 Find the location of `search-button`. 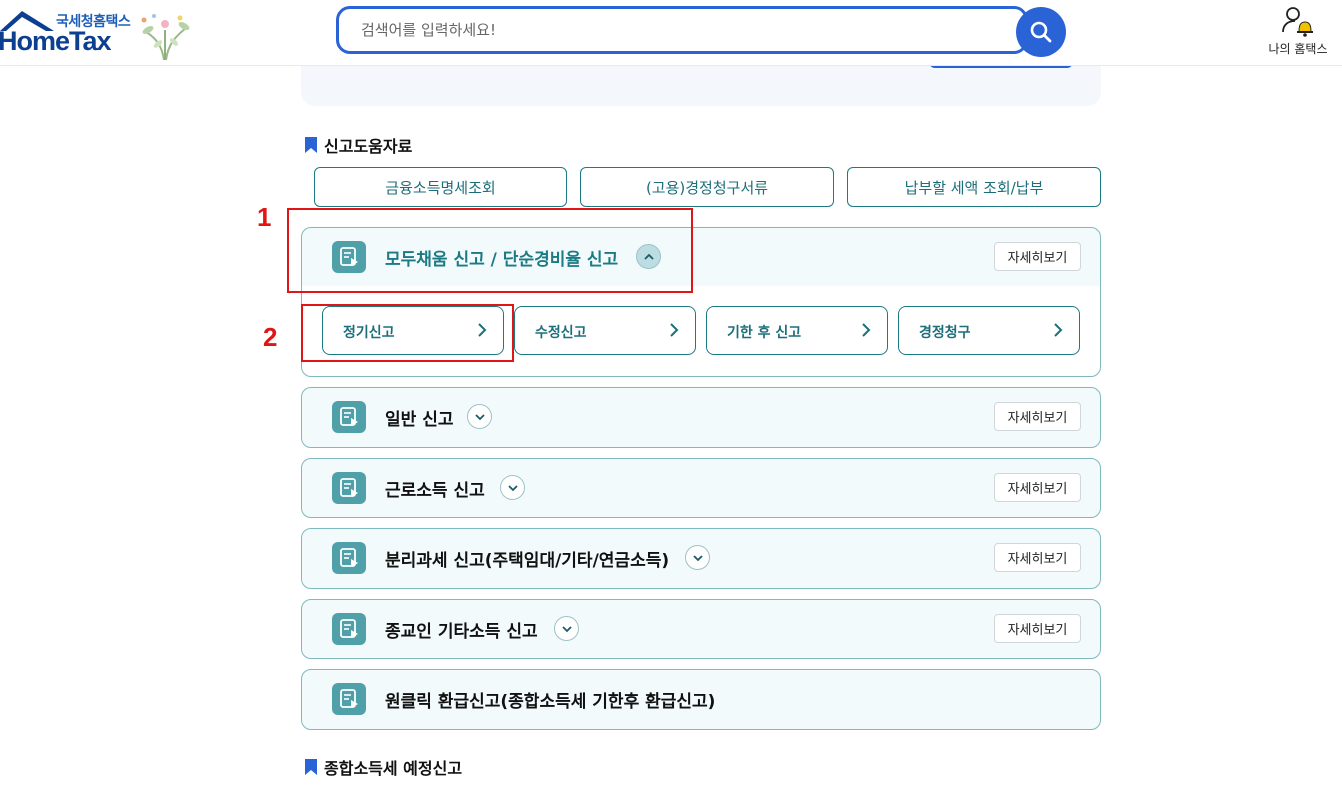

search-button is located at coordinates (1041, 32).